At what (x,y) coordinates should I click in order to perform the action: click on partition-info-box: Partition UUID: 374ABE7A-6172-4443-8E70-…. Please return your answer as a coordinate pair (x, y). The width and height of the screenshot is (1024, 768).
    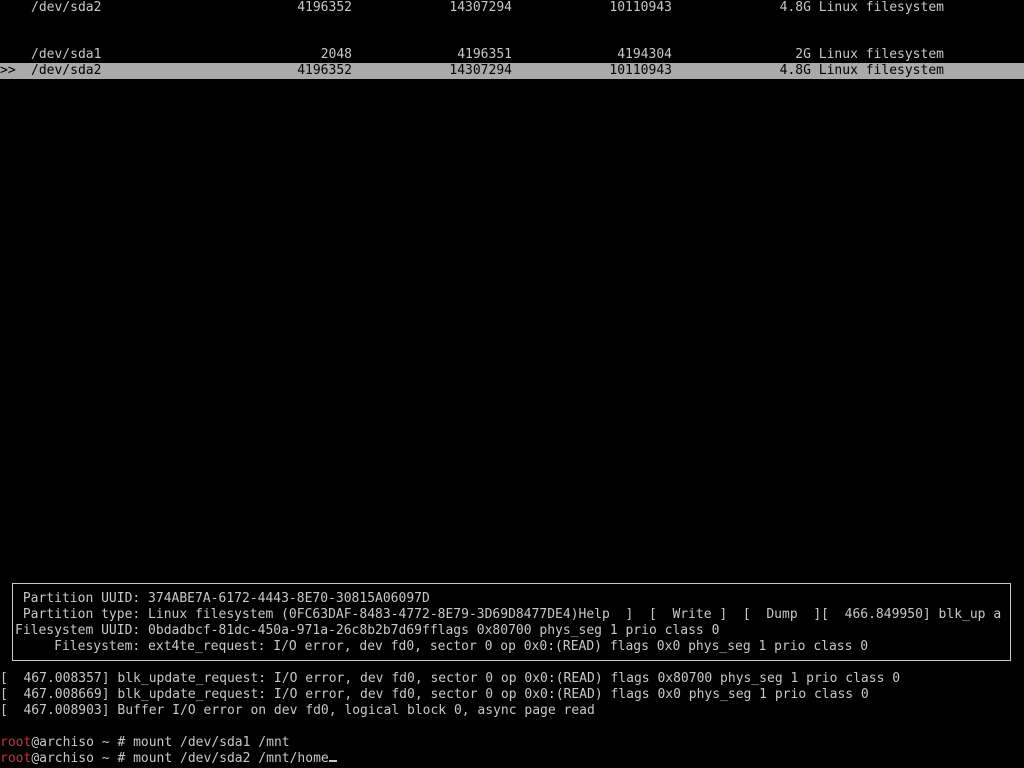
    Looking at the image, I should click on (511, 622).